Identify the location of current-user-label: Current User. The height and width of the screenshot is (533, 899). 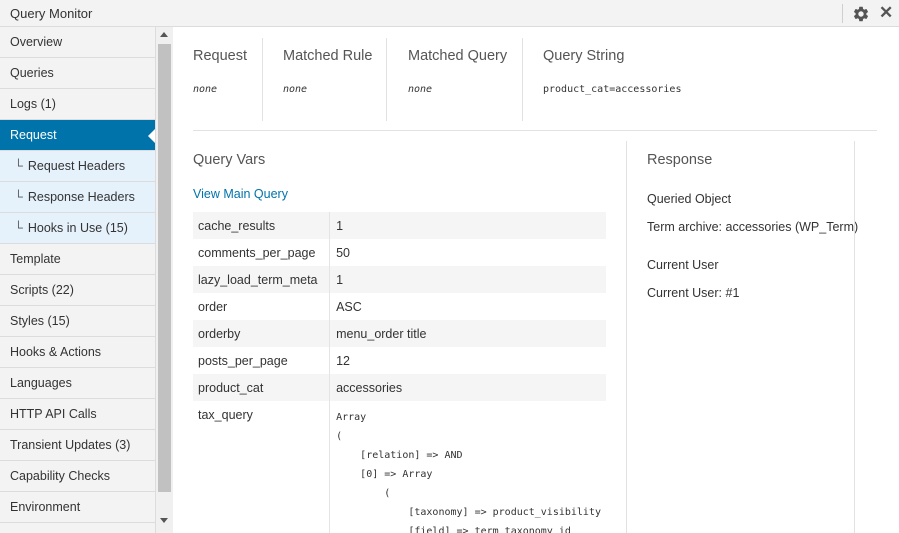
(683, 265).